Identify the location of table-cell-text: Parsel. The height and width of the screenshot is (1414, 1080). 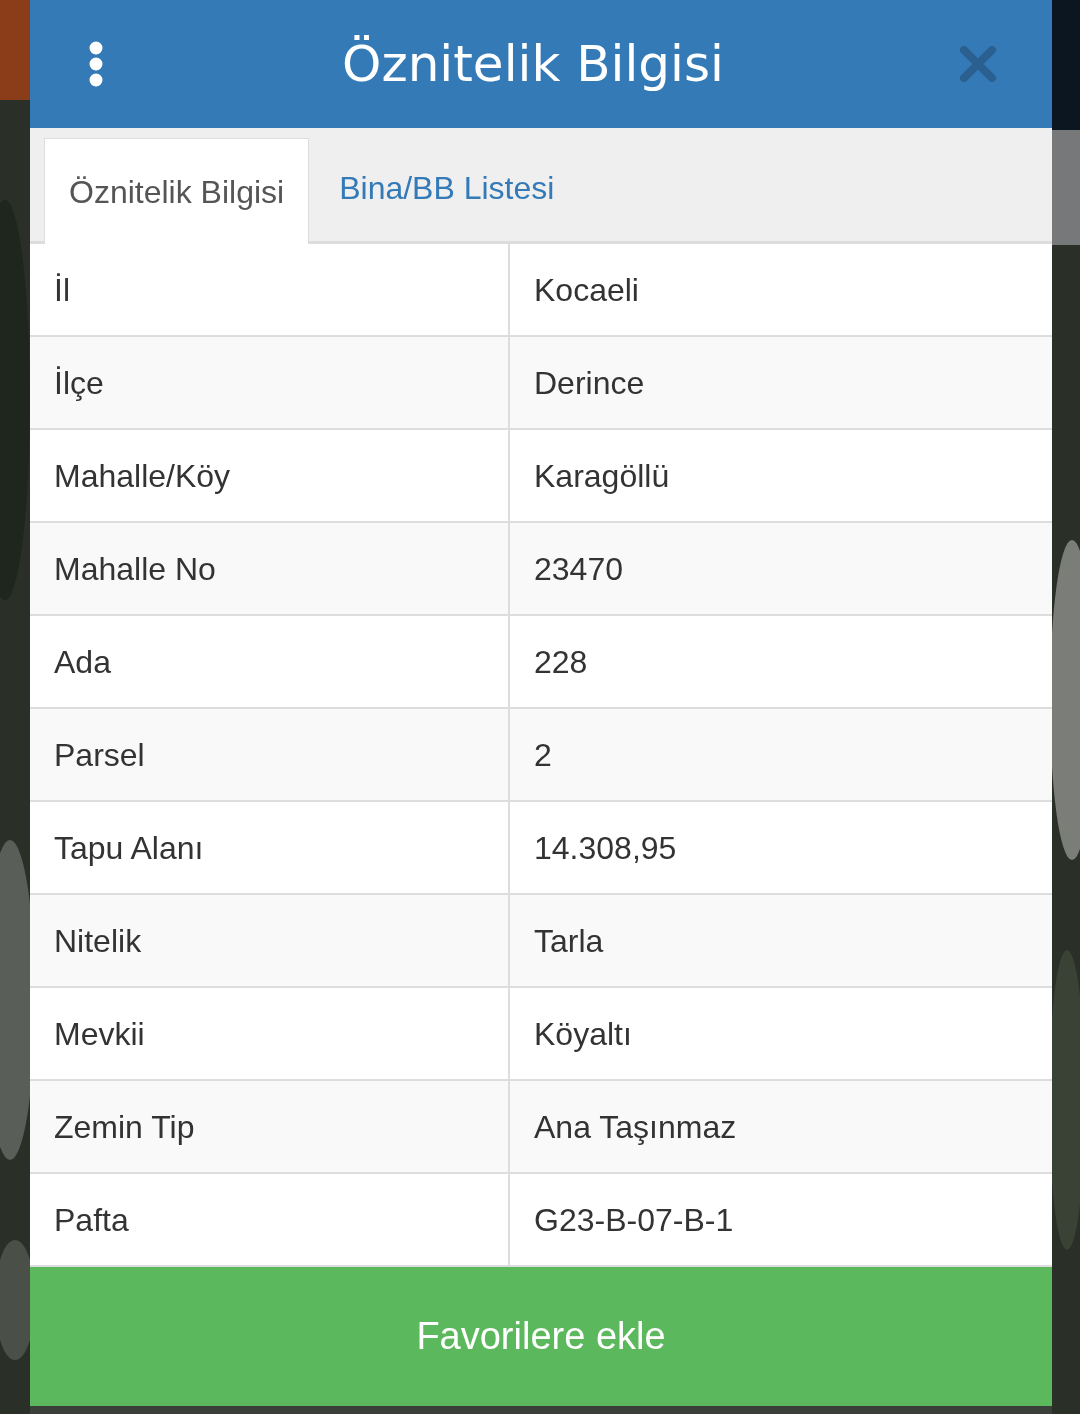
(99, 755).